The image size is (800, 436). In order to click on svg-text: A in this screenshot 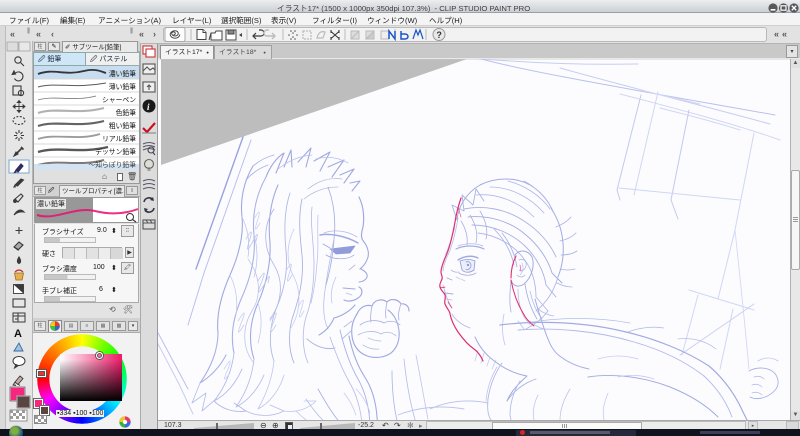, I will do `click(18, 334)`.